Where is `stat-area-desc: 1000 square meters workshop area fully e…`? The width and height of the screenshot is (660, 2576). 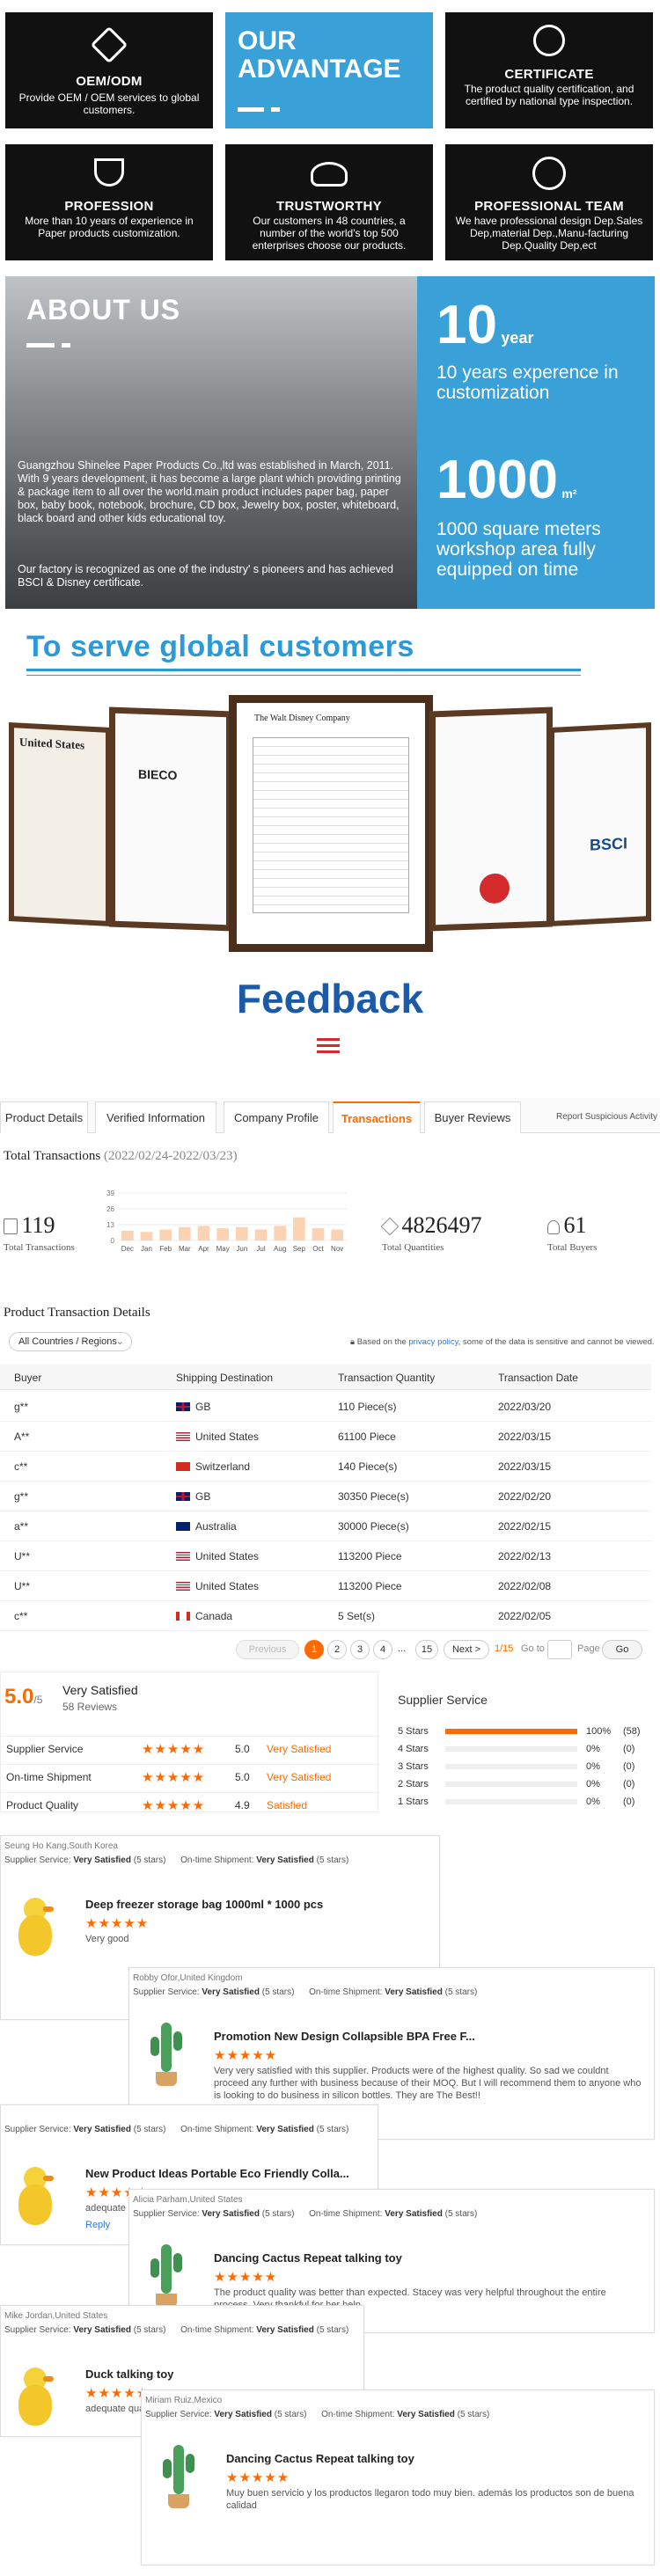 stat-area-desc: 1000 square meters workshop area fully e… is located at coordinates (518, 549).